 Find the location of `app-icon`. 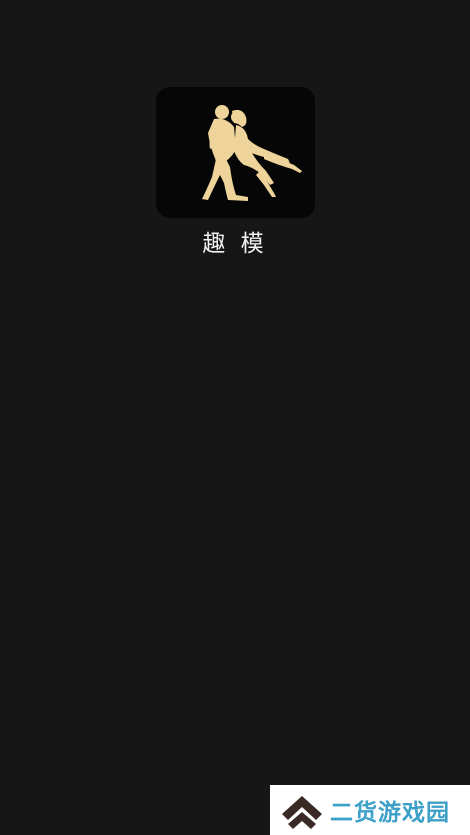

app-icon is located at coordinates (235, 152).